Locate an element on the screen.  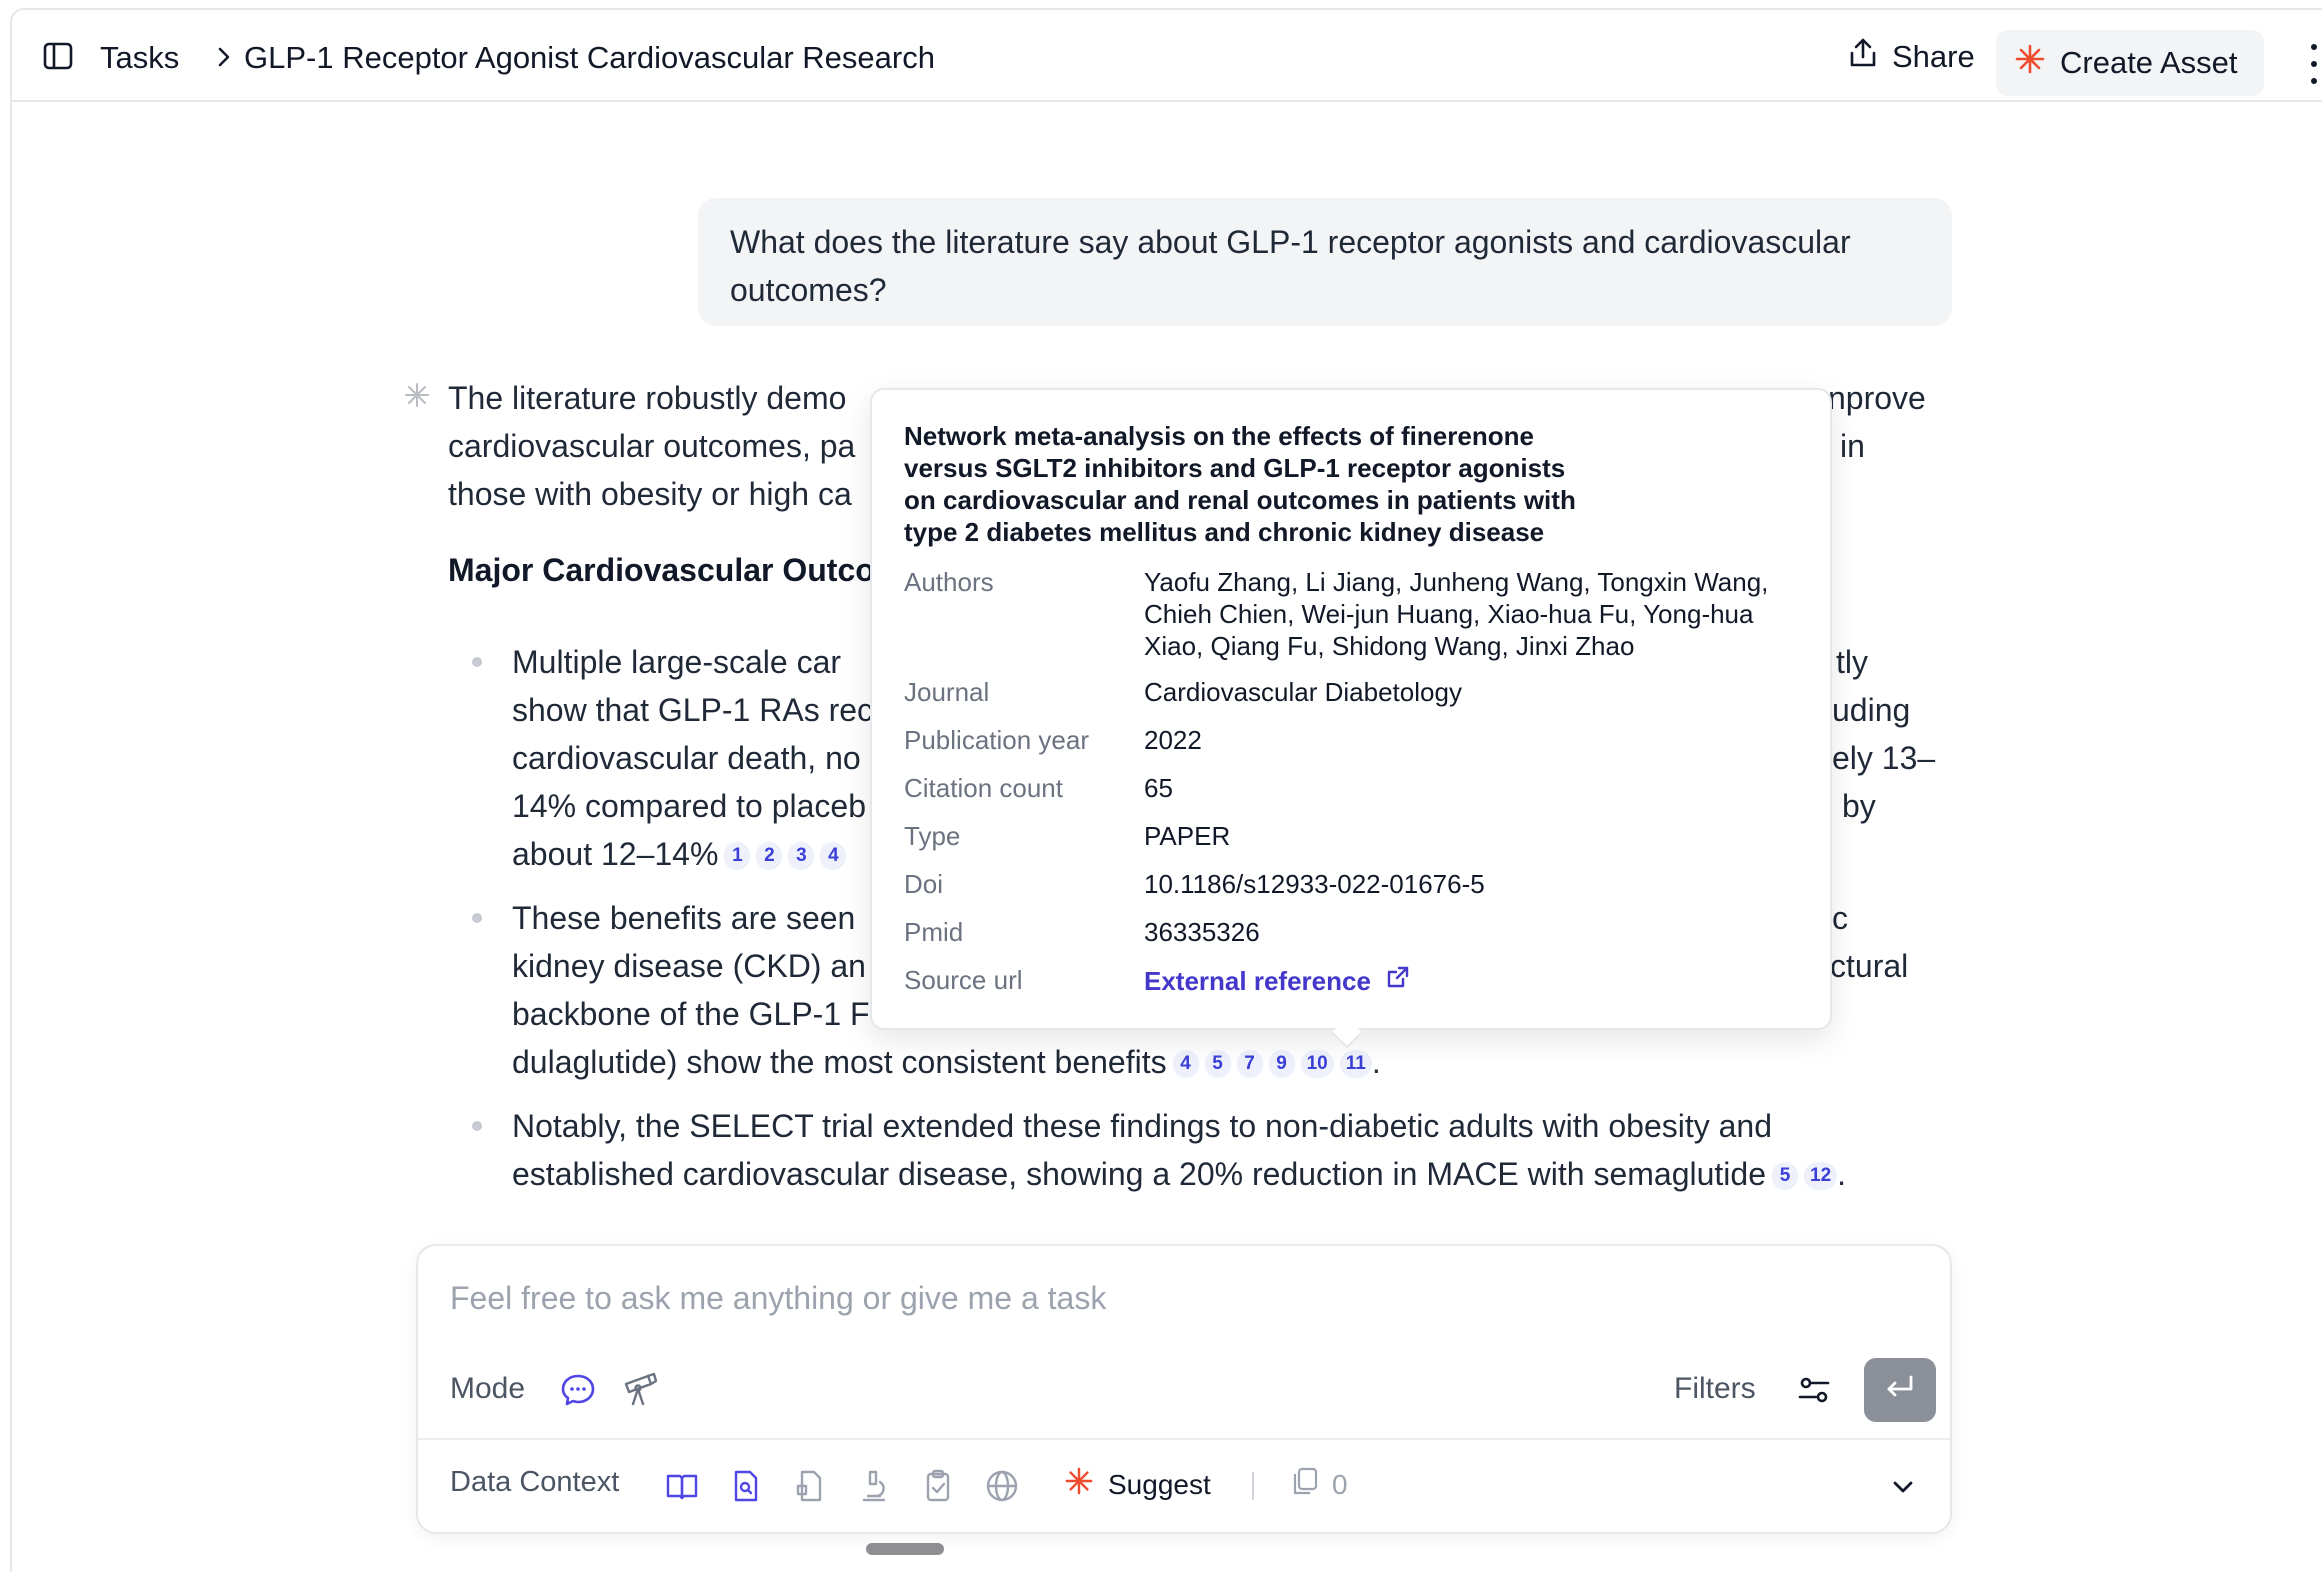
answer-text: kidney disease (CKD) an is located at coordinates (689, 966).